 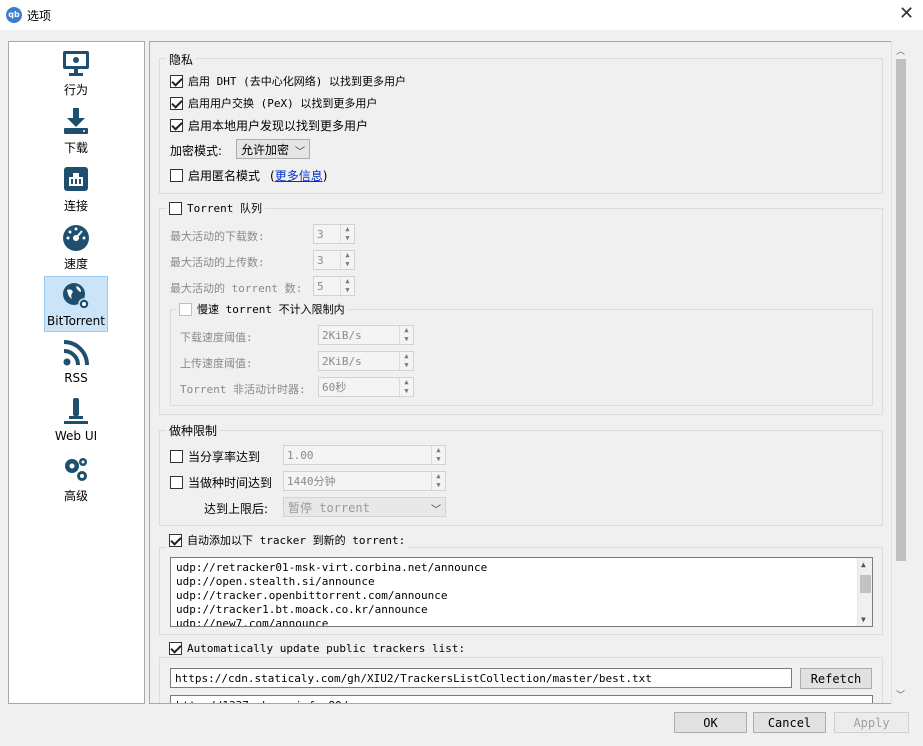 What do you see at coordinates (334, 387) in the screenshot?
I see `inactive-timer-value: 60秒` at bounding box center [334, 387].